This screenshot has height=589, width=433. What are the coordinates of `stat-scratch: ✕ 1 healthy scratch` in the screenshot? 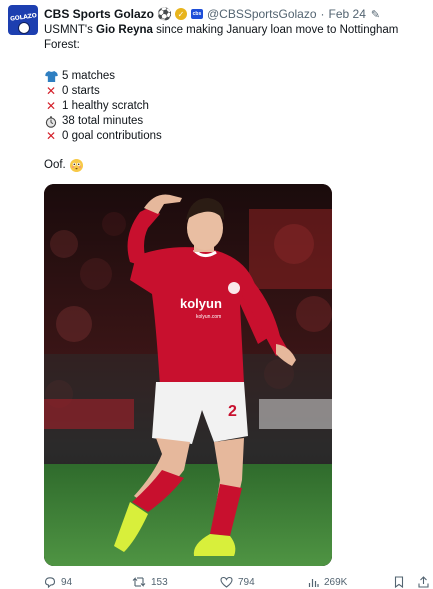 It's located at (103, 106).